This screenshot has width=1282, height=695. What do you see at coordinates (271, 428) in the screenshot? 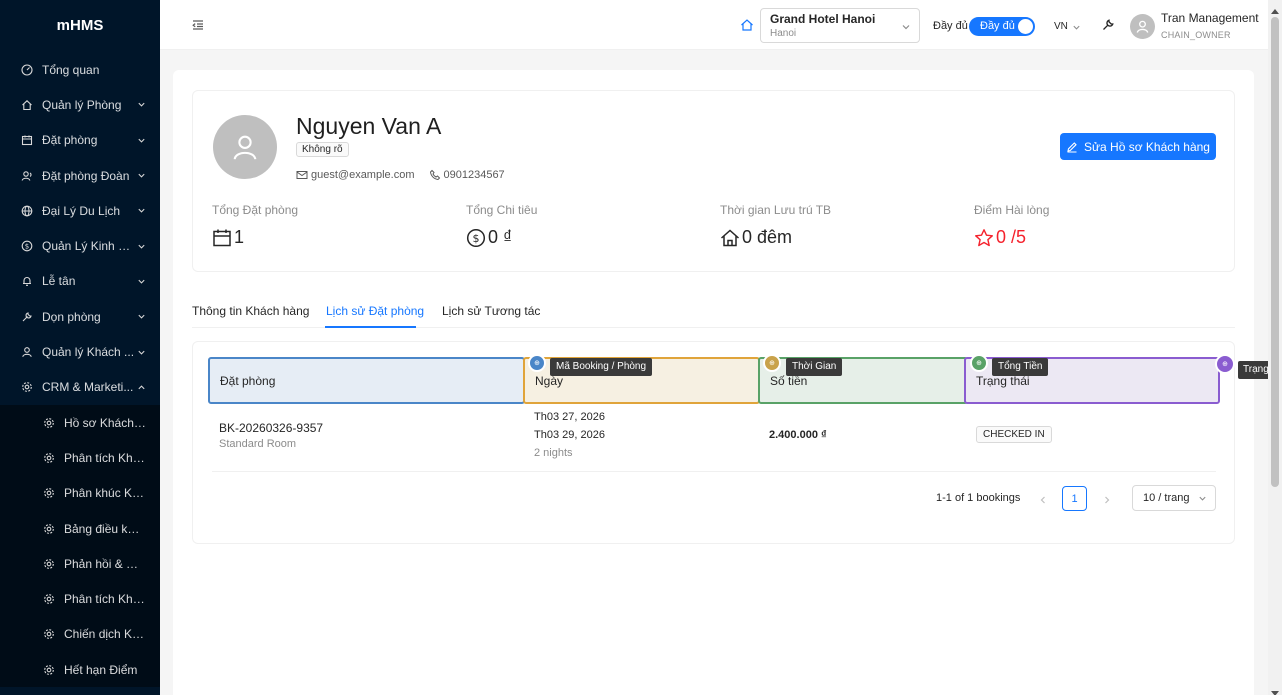
I see `booking-code: BK-20260326-9357` at bounding box center [271, 428].